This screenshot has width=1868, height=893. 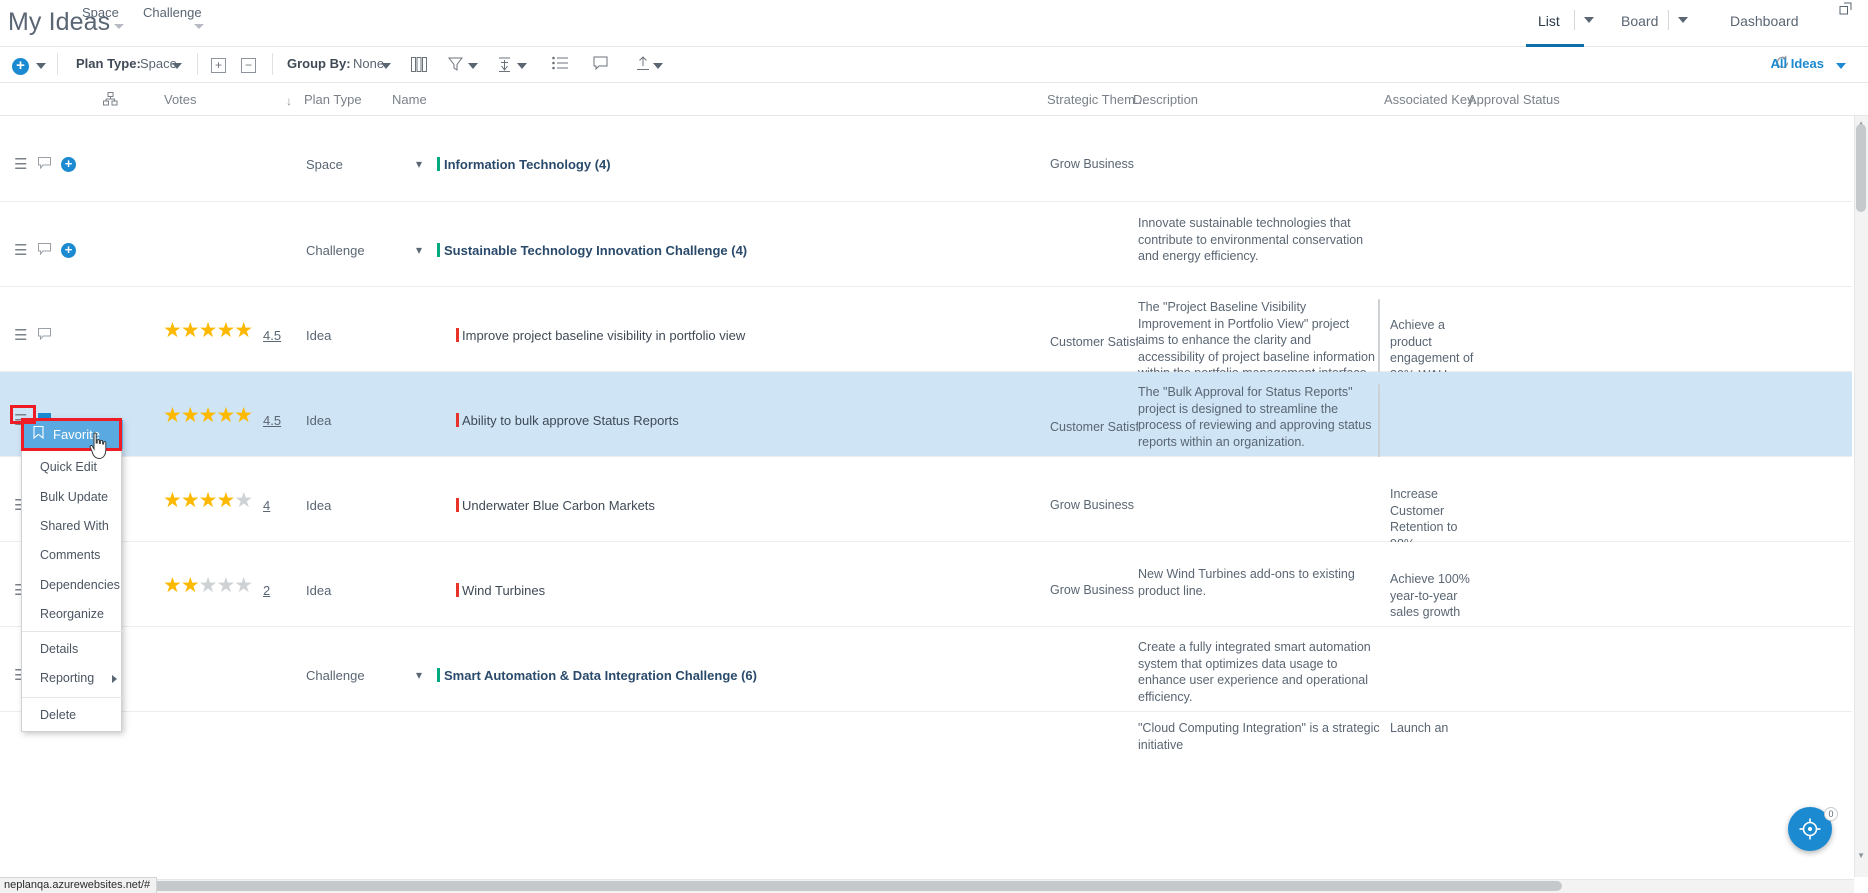 I want to click on row-strategic-theme: Grow Business, so click(x=1092, y=505).